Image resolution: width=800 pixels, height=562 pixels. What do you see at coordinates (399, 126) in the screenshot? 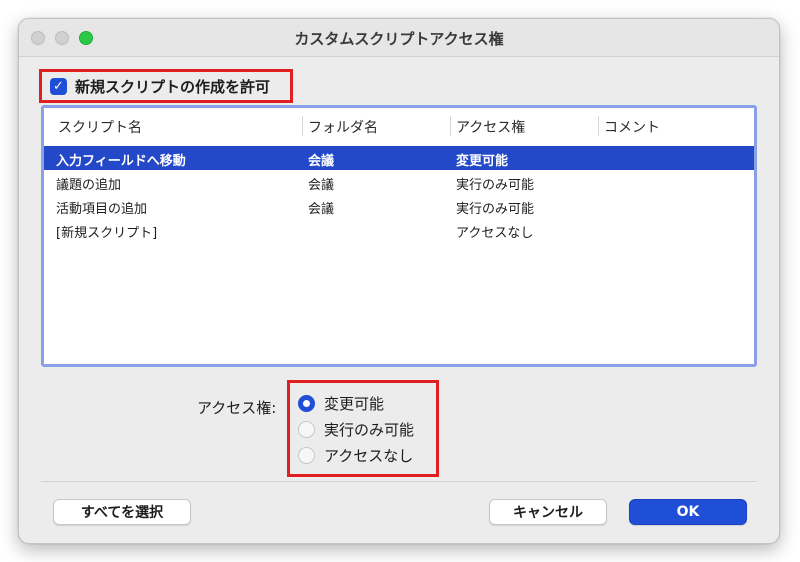
I see `table-header: スクリプト名 フォルダ名 アクセス権 コメント` at bounding box center [399, 126].